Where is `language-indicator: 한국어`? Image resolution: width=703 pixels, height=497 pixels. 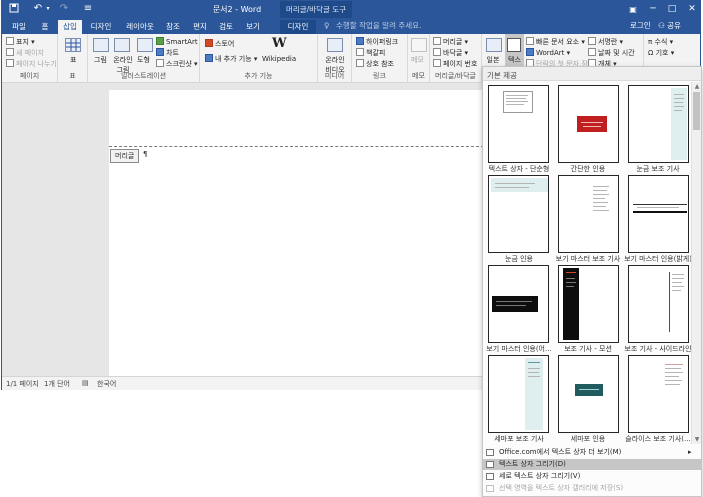 language-indicator: 한국어 is located at coordinates (106, 384).